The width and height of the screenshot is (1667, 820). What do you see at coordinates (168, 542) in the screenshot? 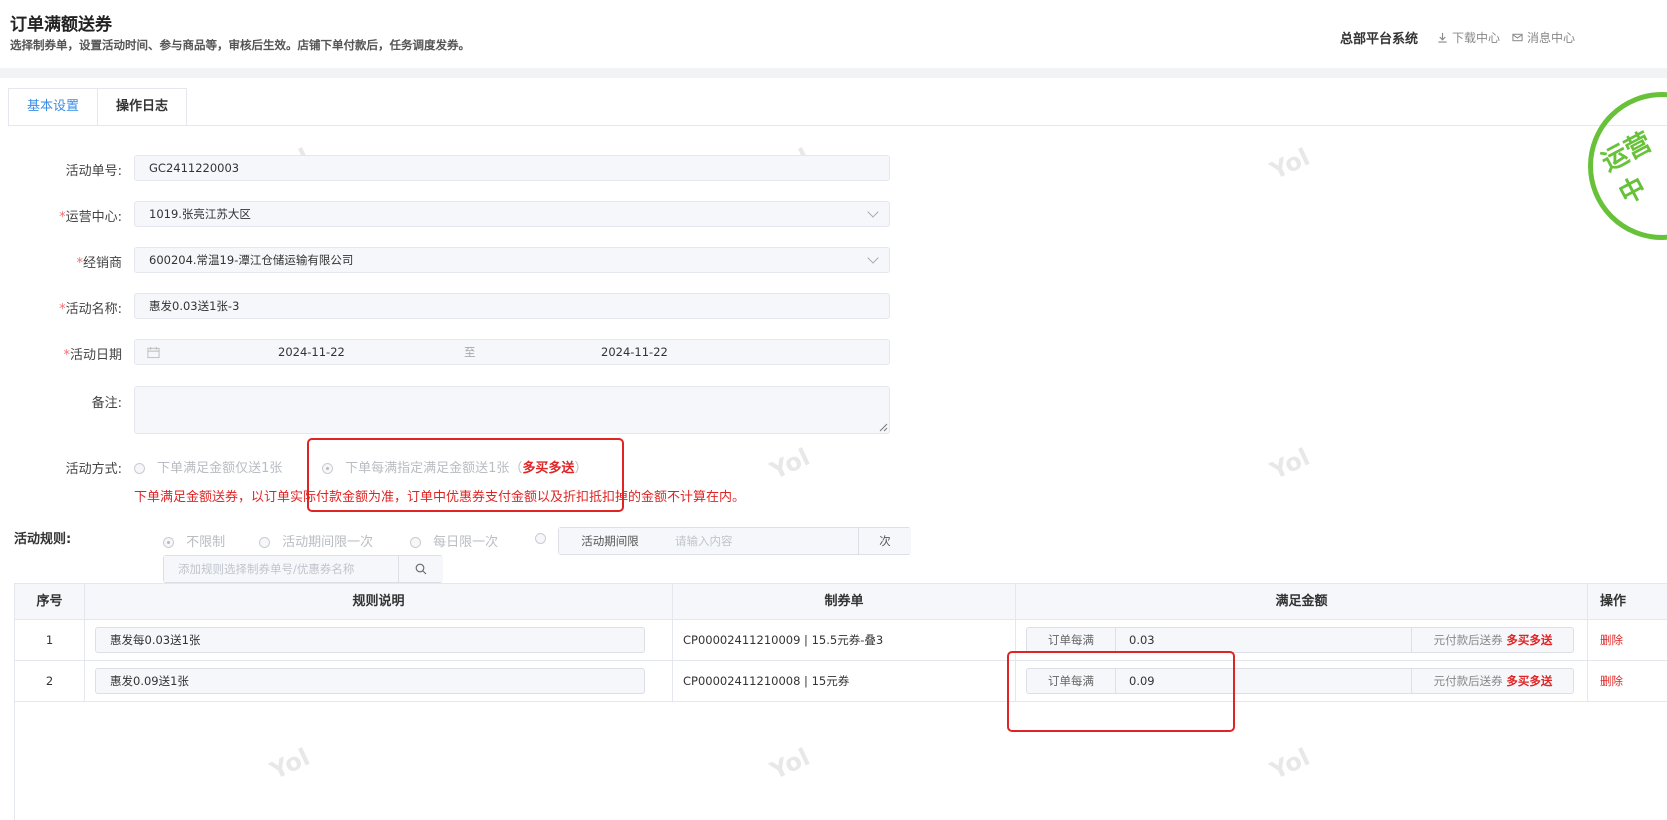
I see `radio-checked-icon` at bounding box center [168, 542].